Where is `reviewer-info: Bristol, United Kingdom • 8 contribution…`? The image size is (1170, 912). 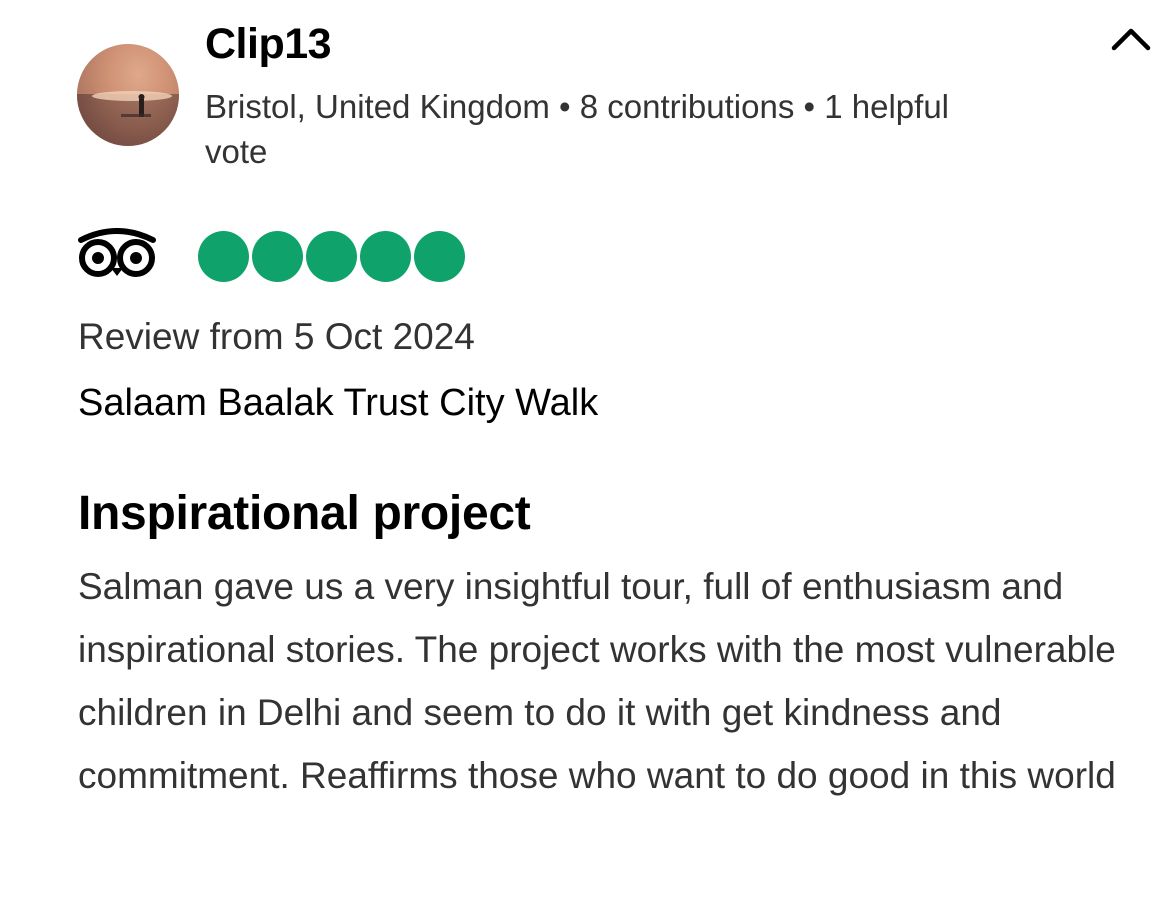 reviewer-info: Bristol, United Kingdom • 8 contribution… is located at coordinates (577, 129).